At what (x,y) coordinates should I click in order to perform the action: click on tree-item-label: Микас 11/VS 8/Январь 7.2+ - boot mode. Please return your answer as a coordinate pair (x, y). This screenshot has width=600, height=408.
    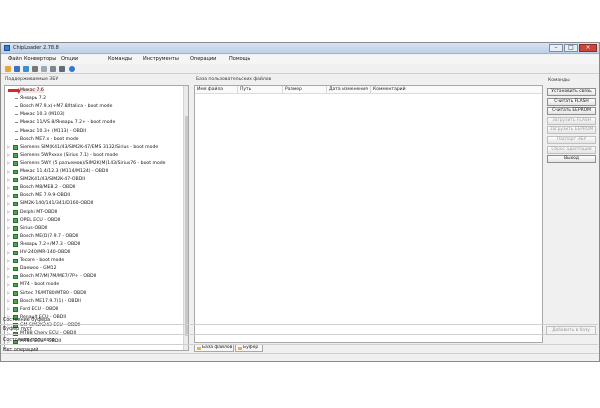
    Looking at the image, I should click on (68, 123).